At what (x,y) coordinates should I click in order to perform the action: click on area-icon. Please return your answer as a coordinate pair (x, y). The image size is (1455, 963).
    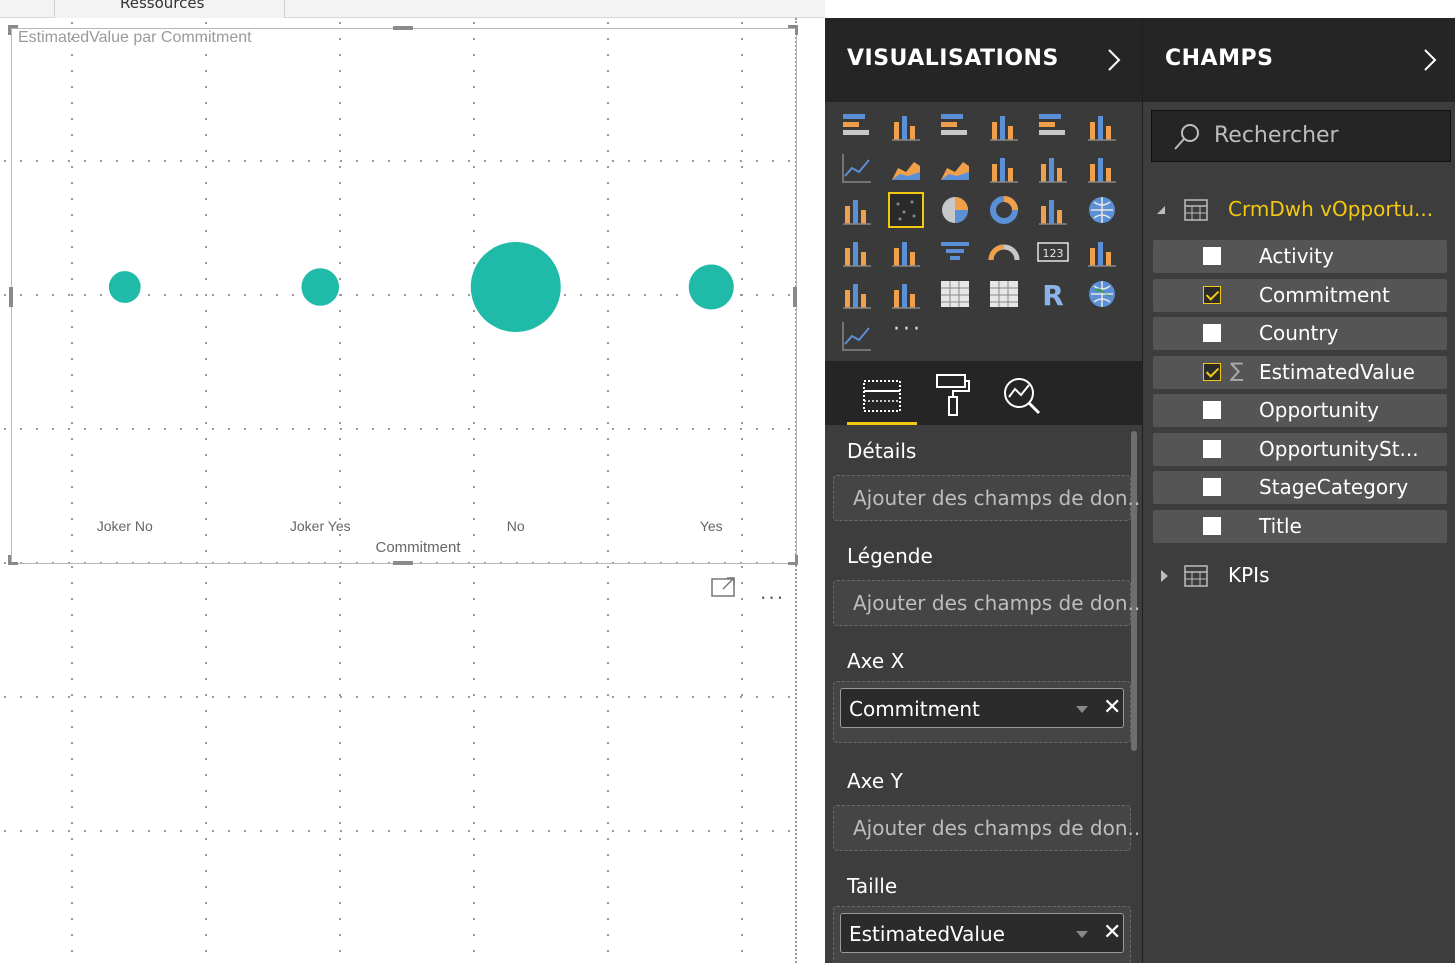
    Looking at the image, I should click on (906, 168).